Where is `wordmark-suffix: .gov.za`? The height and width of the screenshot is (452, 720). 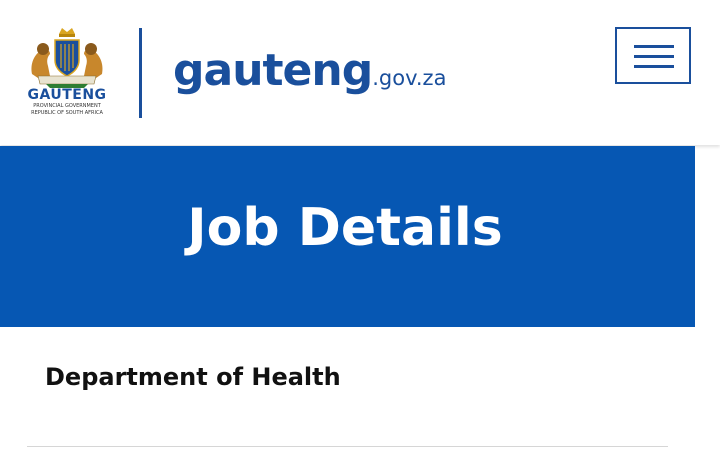 wordmark-suffix: .gov.za is located at coordinates (409, 78).